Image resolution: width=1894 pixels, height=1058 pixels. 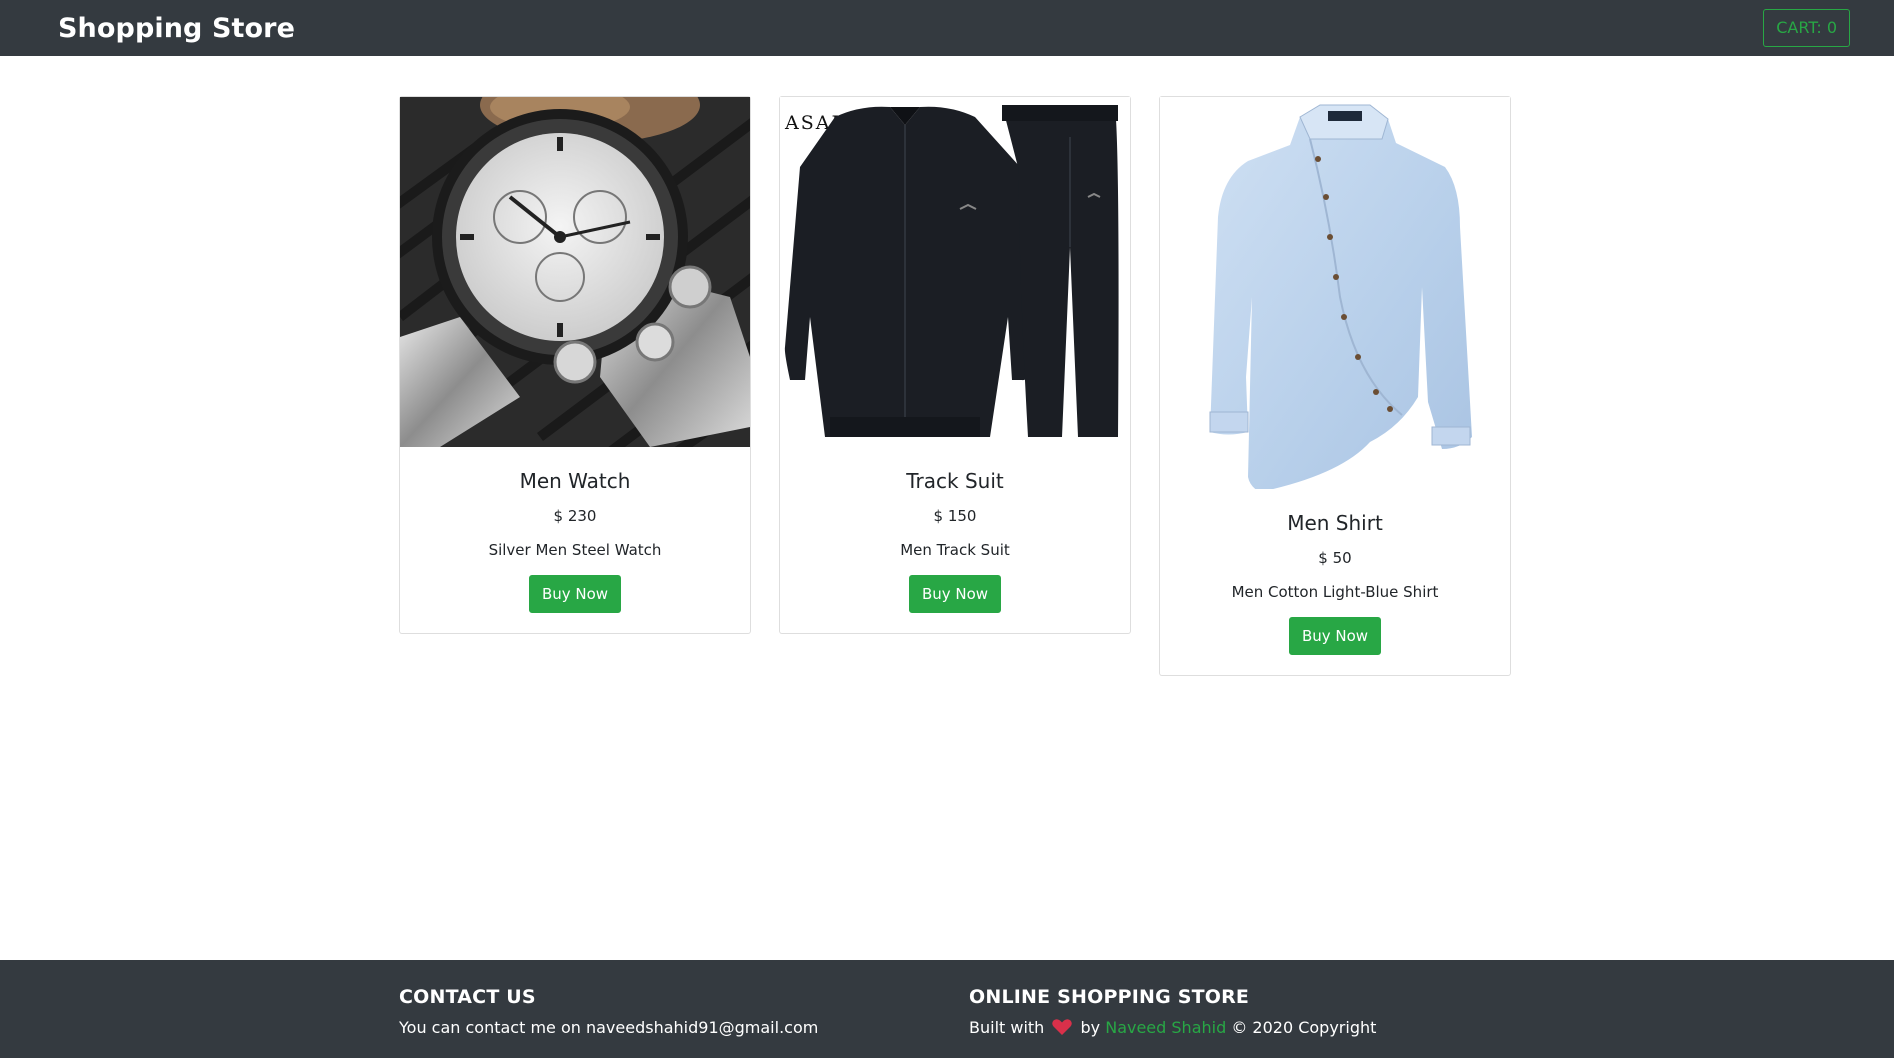 I want to click on product-price: $ 50, so click(x=1335, y=558).